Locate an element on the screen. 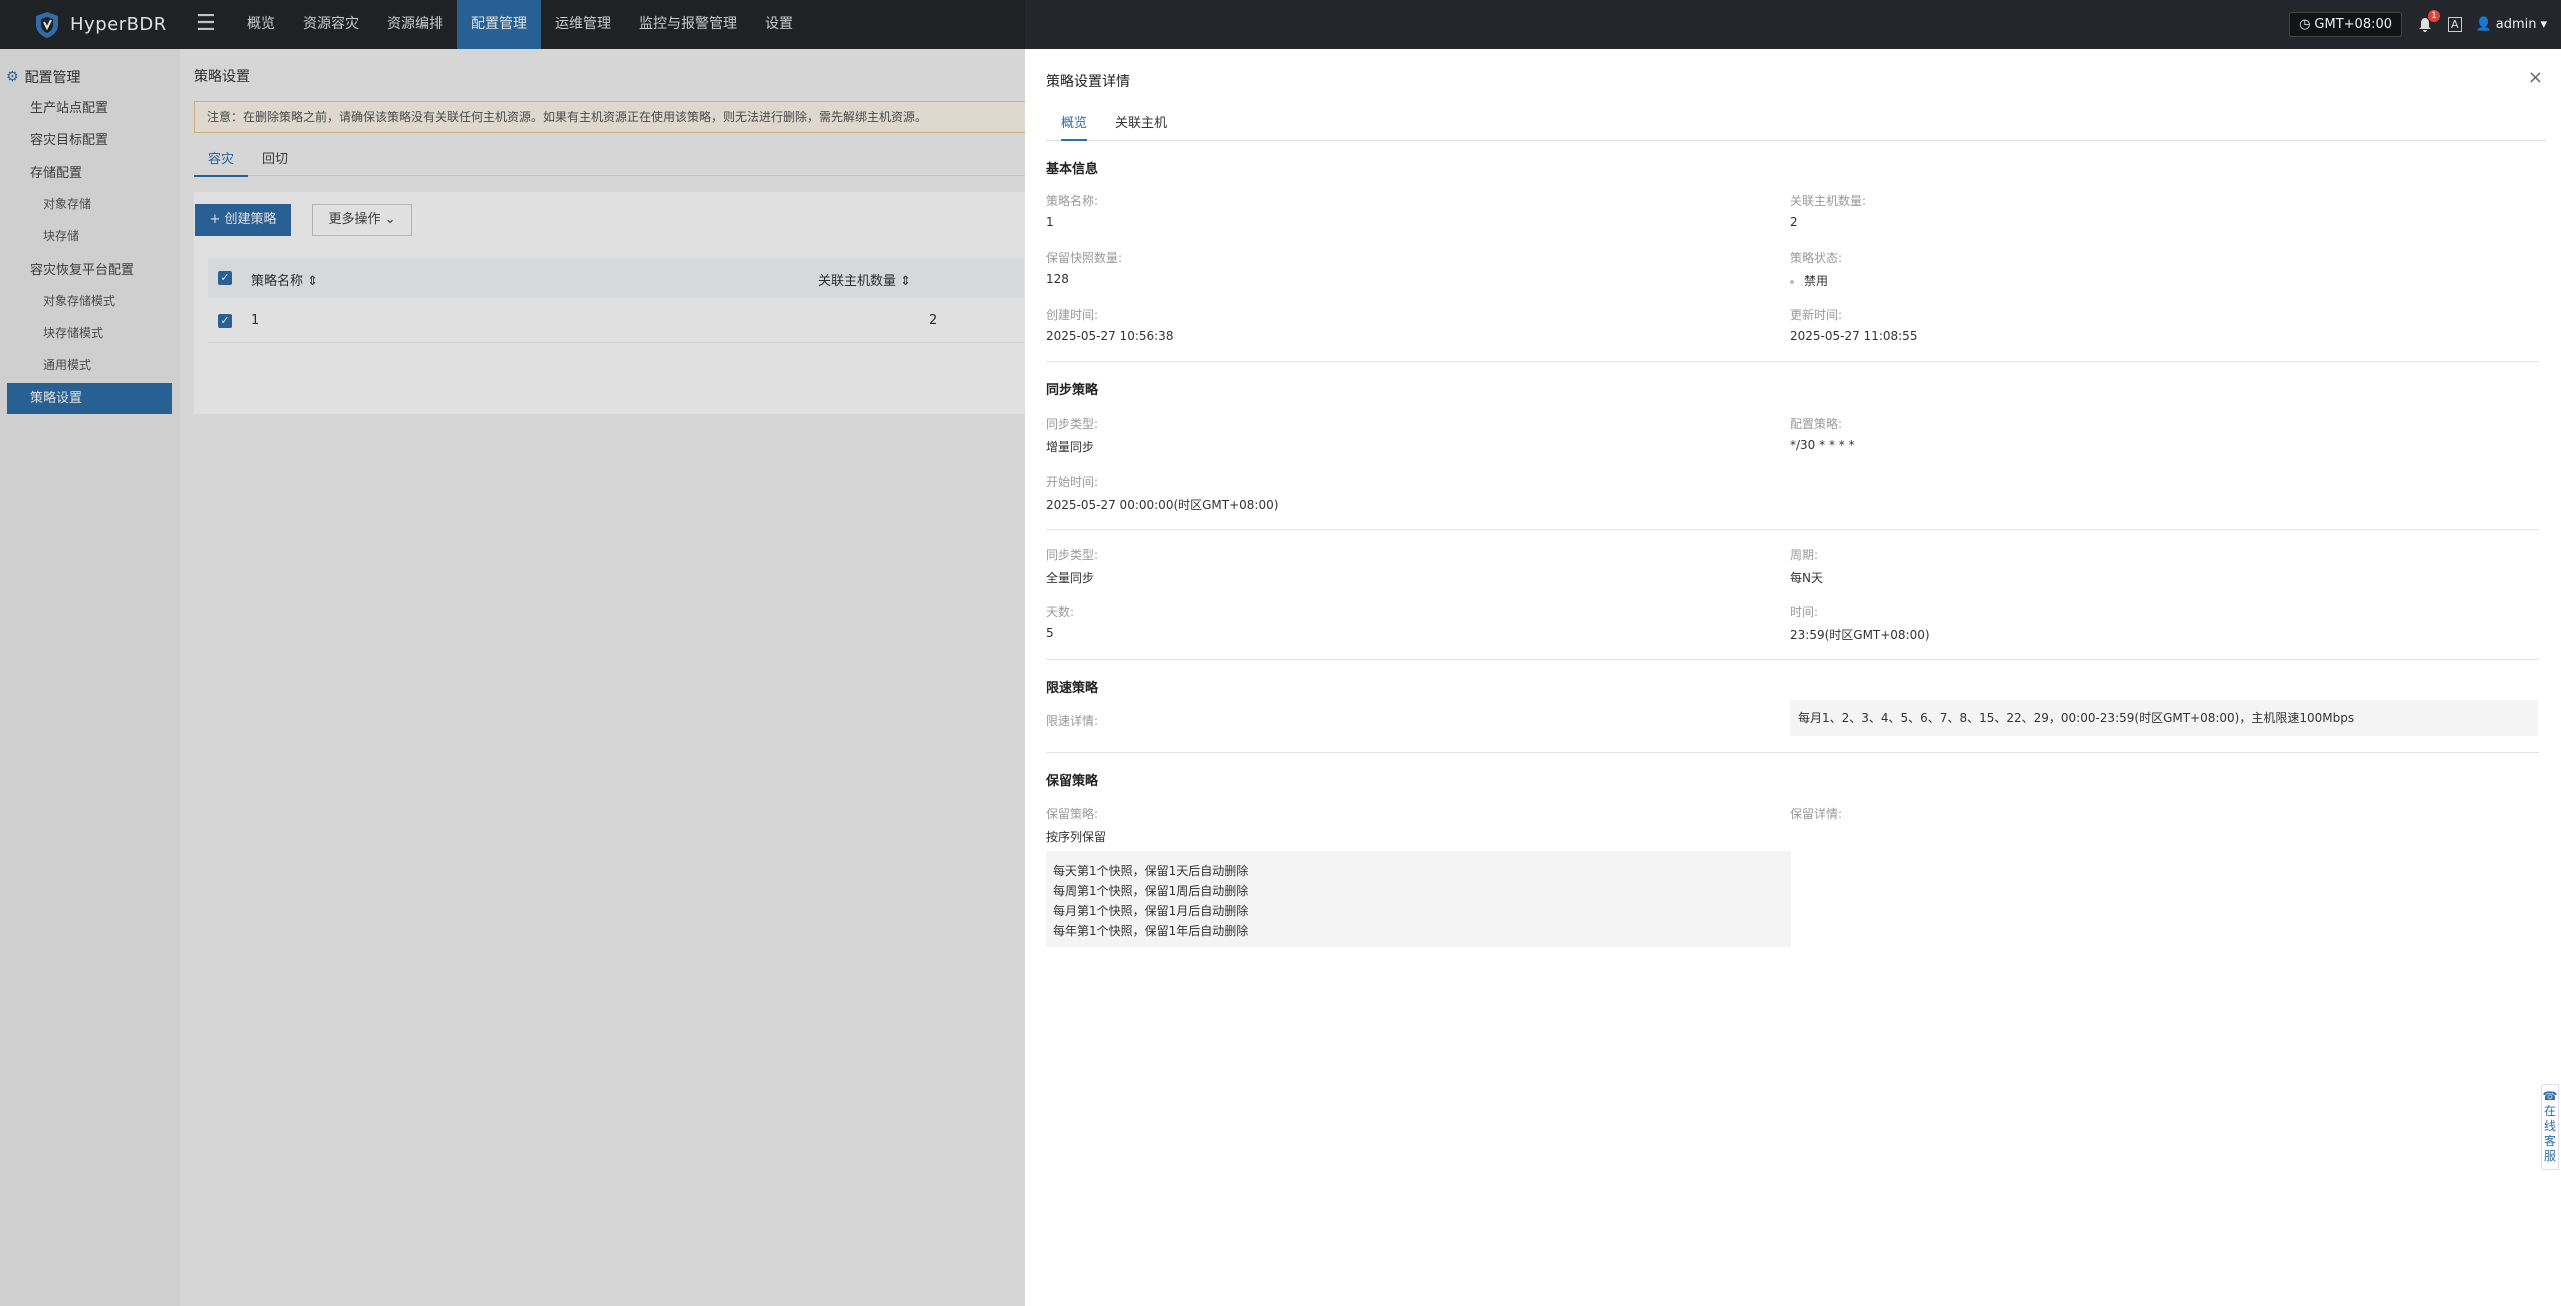  drawer-tabs: 概览 关联主机 is located at coordinates (1796, 127).